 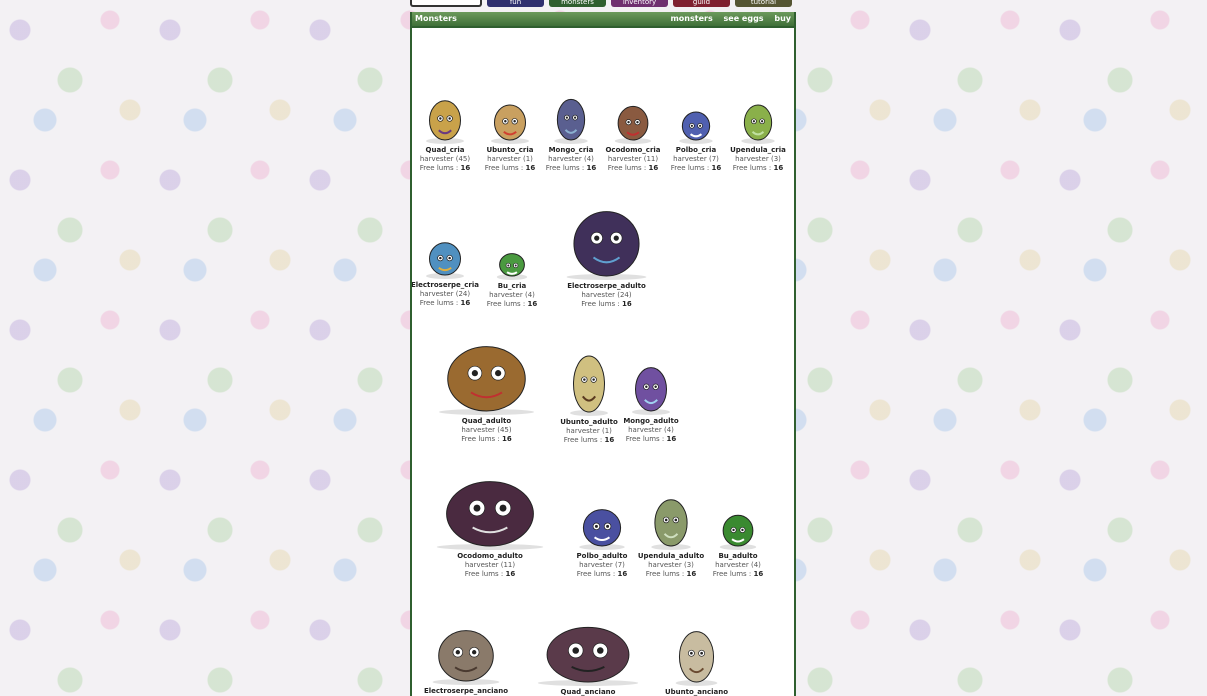 What do you see at coordinates (696, 692) in the screenshot?
I see `monster-name: Ubunto_anciano` at bounding box center [696, 692].